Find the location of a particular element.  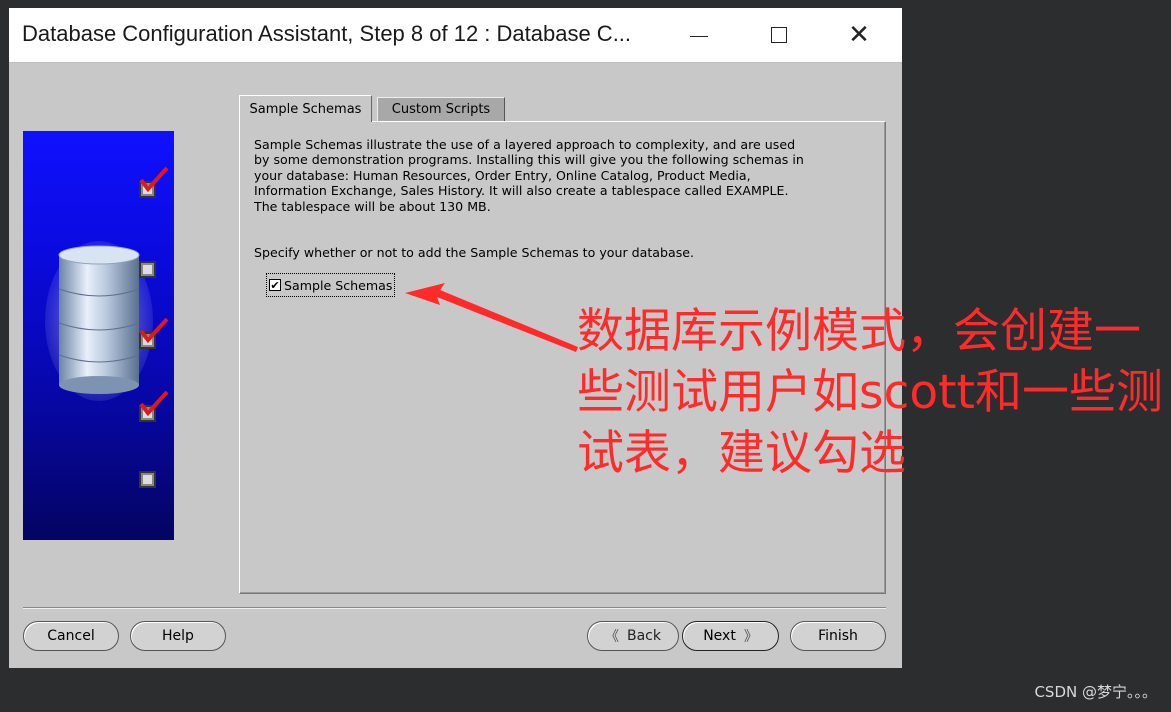

tab-sample-schemas: Sample Schemas is located at coordinates (305, 108).